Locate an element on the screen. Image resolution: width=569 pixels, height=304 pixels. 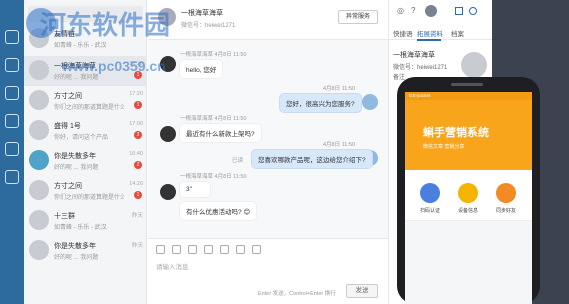
list-item-name: 盛得 1号 is located at coordinates (67, 126).